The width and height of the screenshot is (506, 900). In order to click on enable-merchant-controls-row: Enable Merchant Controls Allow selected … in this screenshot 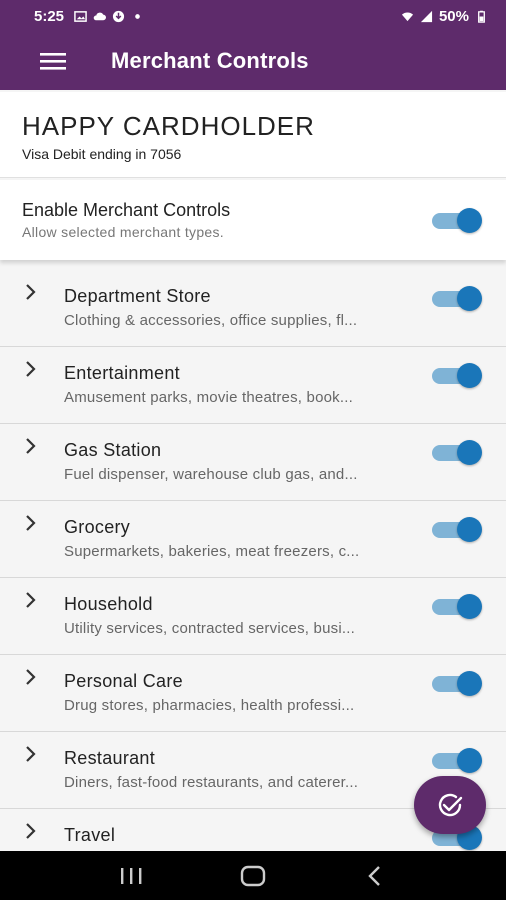, I will do `click(253, 220)`.